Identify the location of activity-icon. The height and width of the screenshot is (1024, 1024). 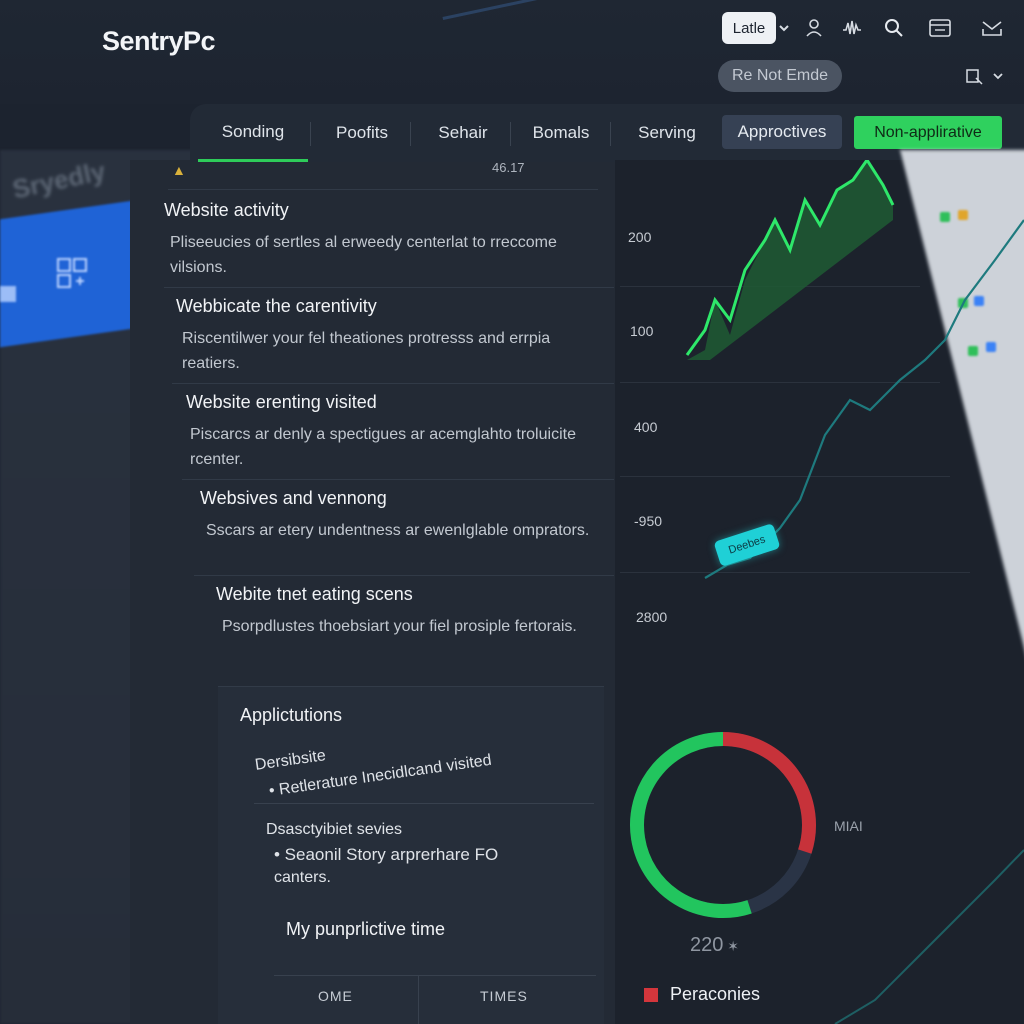
(852, 28).